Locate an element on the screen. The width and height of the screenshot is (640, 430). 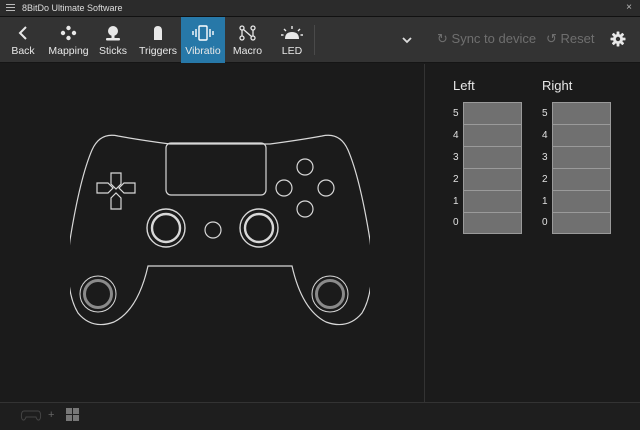
sync-label: Sync to device is located at coordinates (494, 38).